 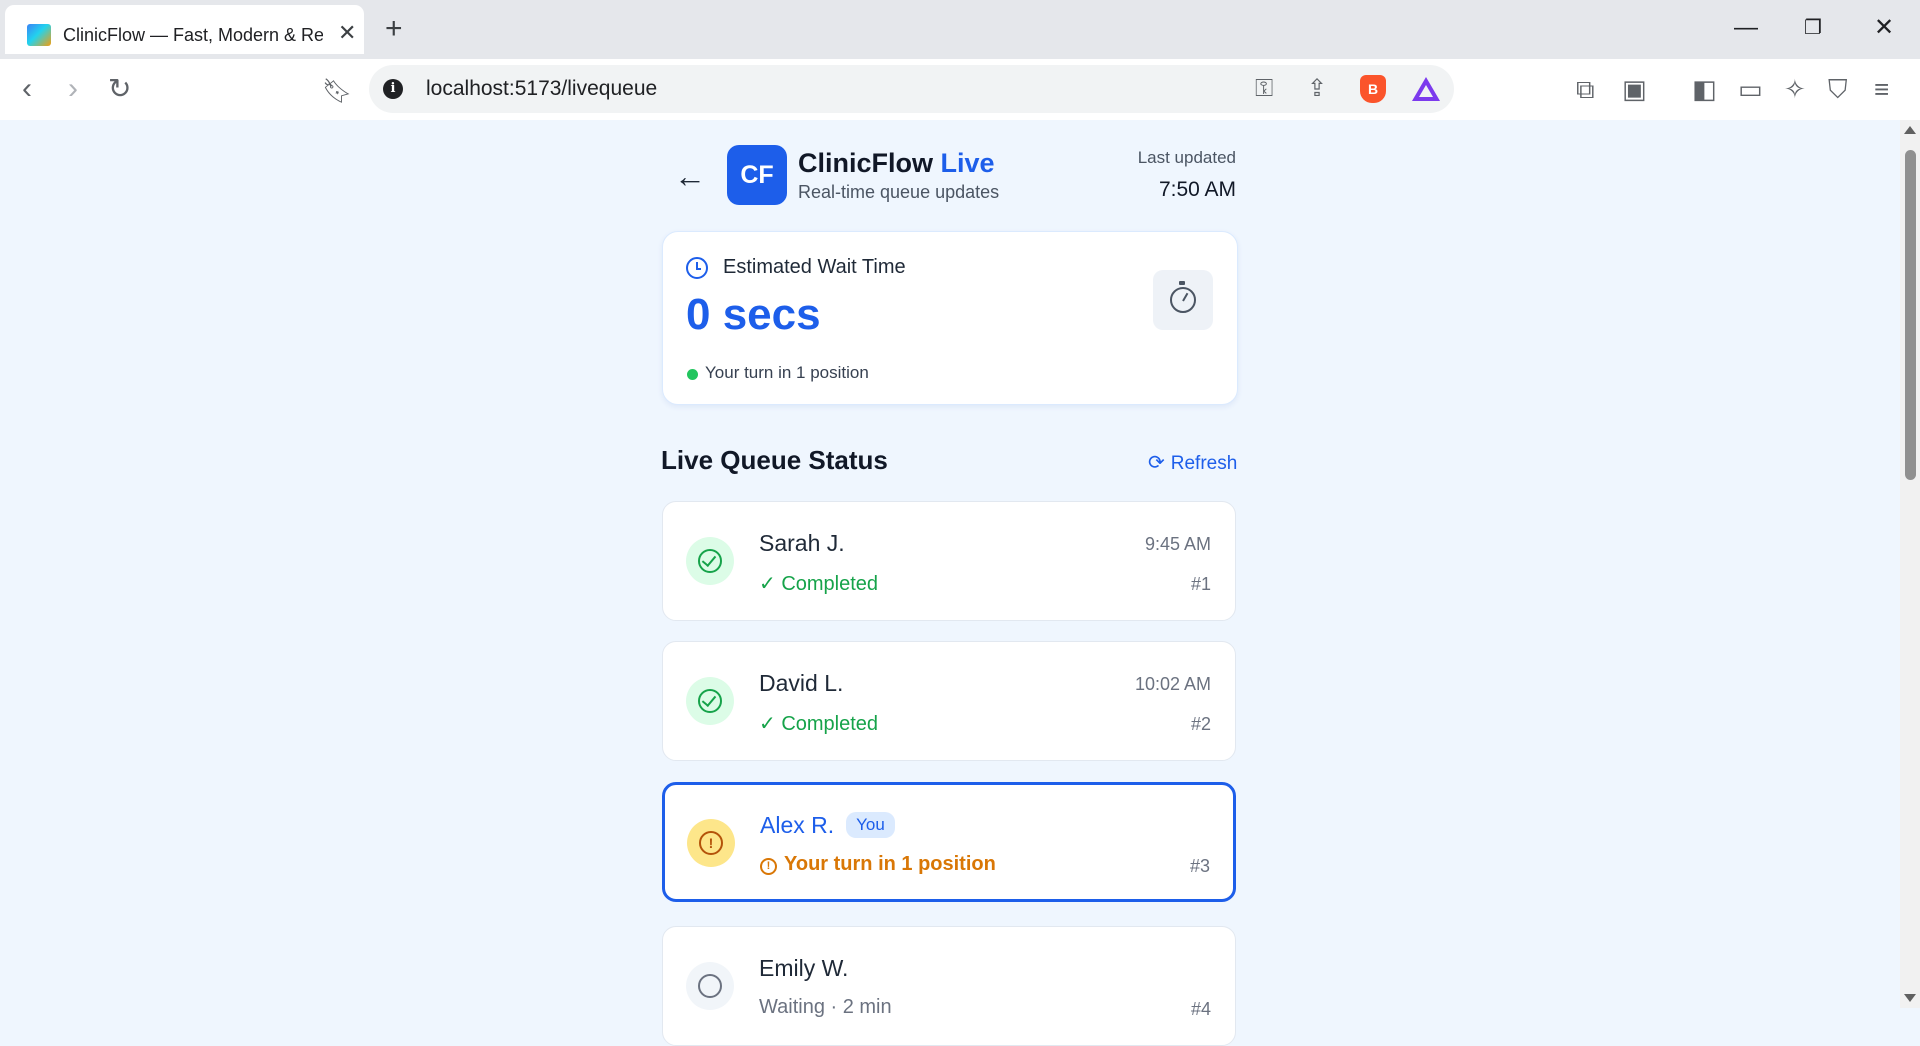 I want to click on warning-icon: !, so click(x=768, y=866).